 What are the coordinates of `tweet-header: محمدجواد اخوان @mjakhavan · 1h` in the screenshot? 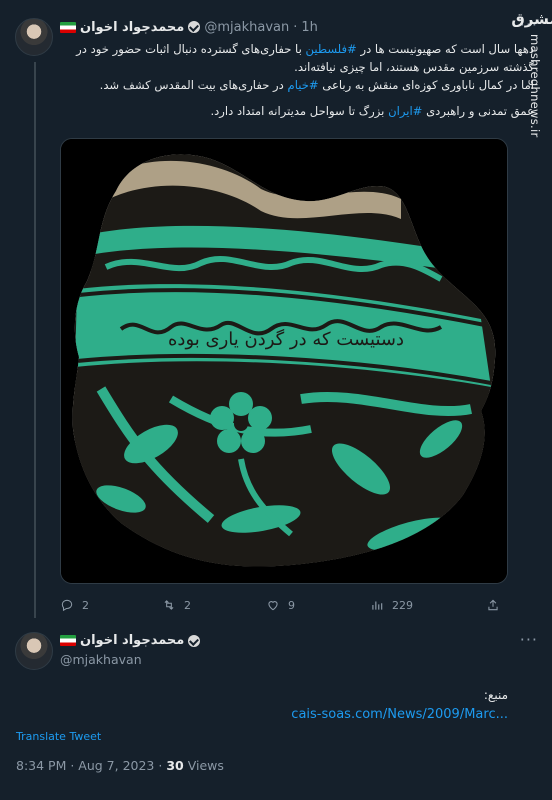 It's located at (298, 27).